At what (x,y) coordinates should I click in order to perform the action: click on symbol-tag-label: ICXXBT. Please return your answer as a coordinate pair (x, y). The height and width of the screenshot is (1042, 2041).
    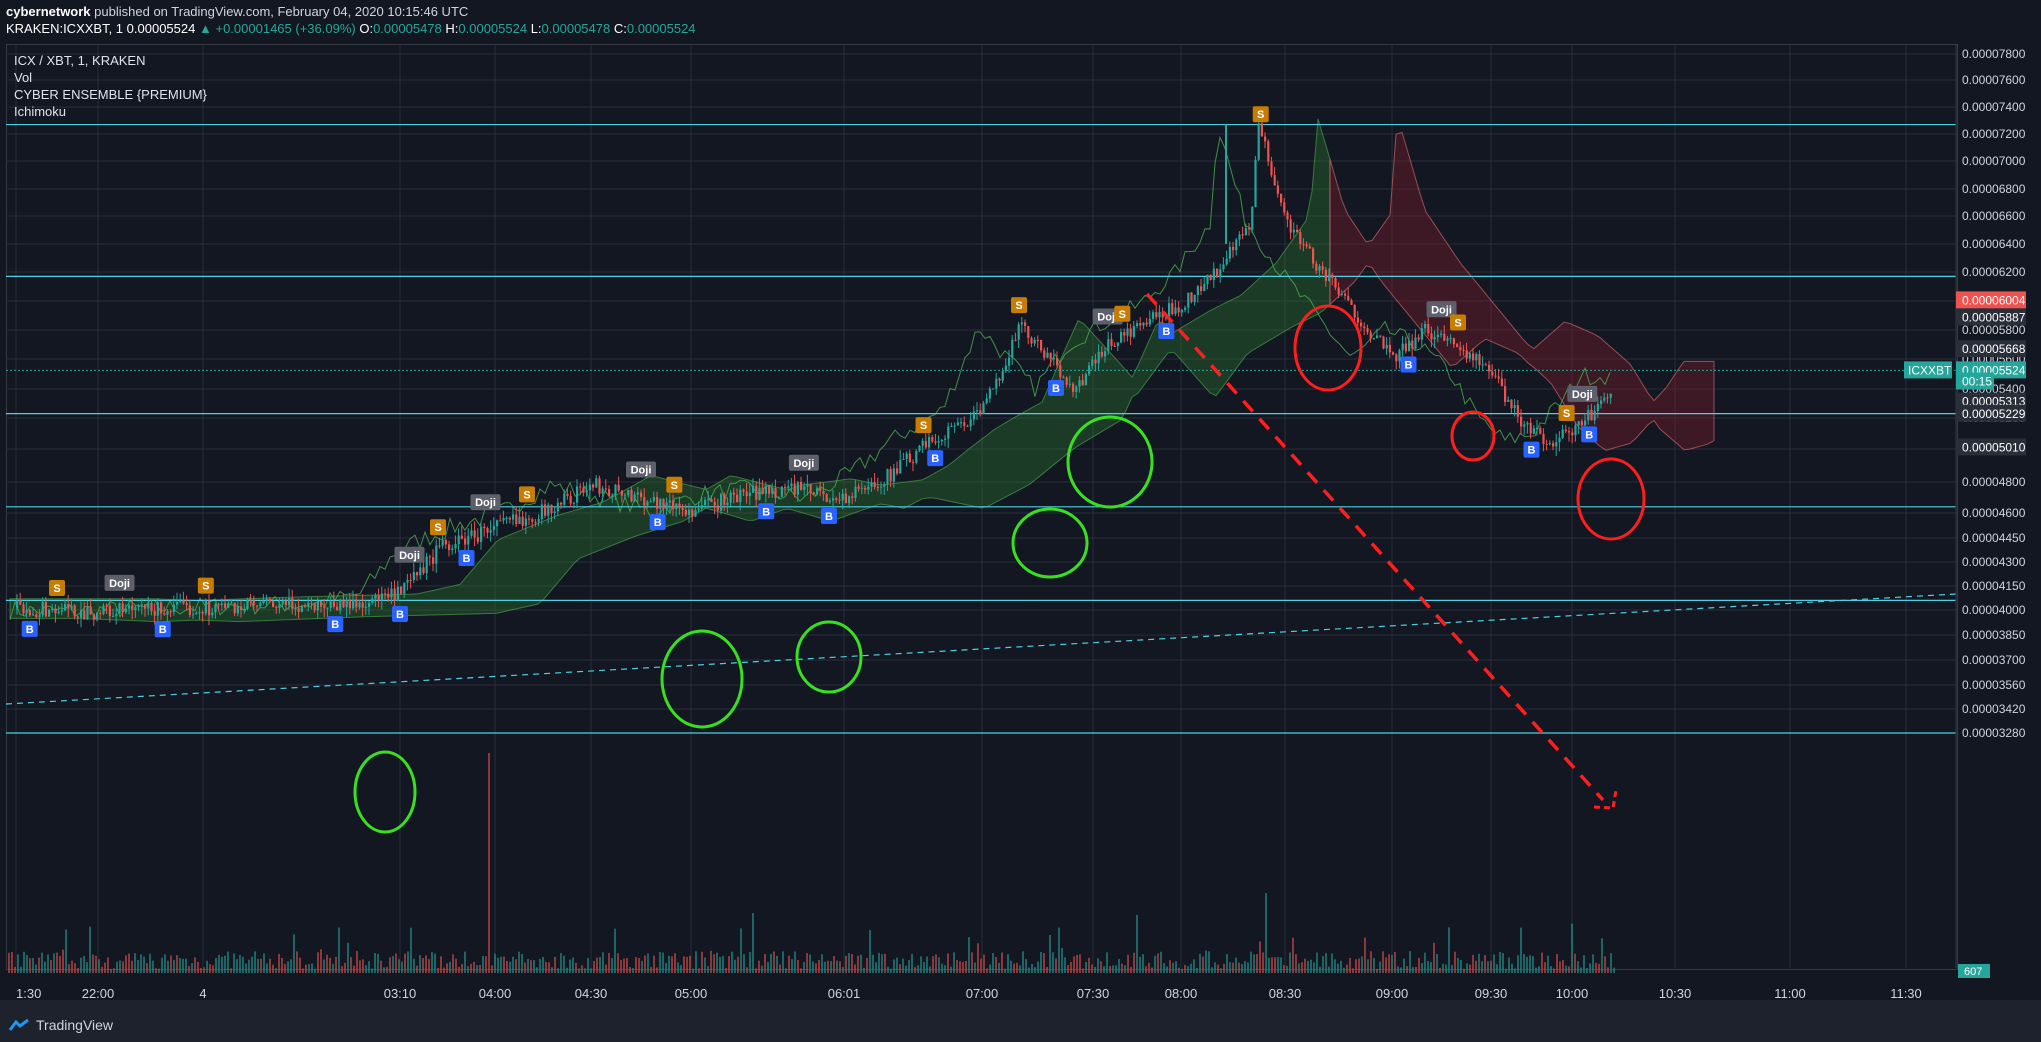
    Looking at the image, I should click on (1930, 370).